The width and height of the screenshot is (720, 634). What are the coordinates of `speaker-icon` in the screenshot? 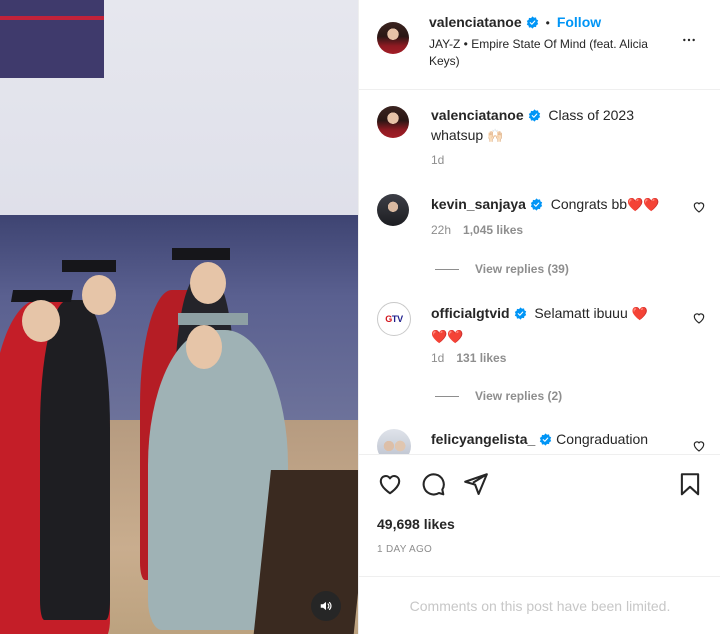 It's located at (326, 606).